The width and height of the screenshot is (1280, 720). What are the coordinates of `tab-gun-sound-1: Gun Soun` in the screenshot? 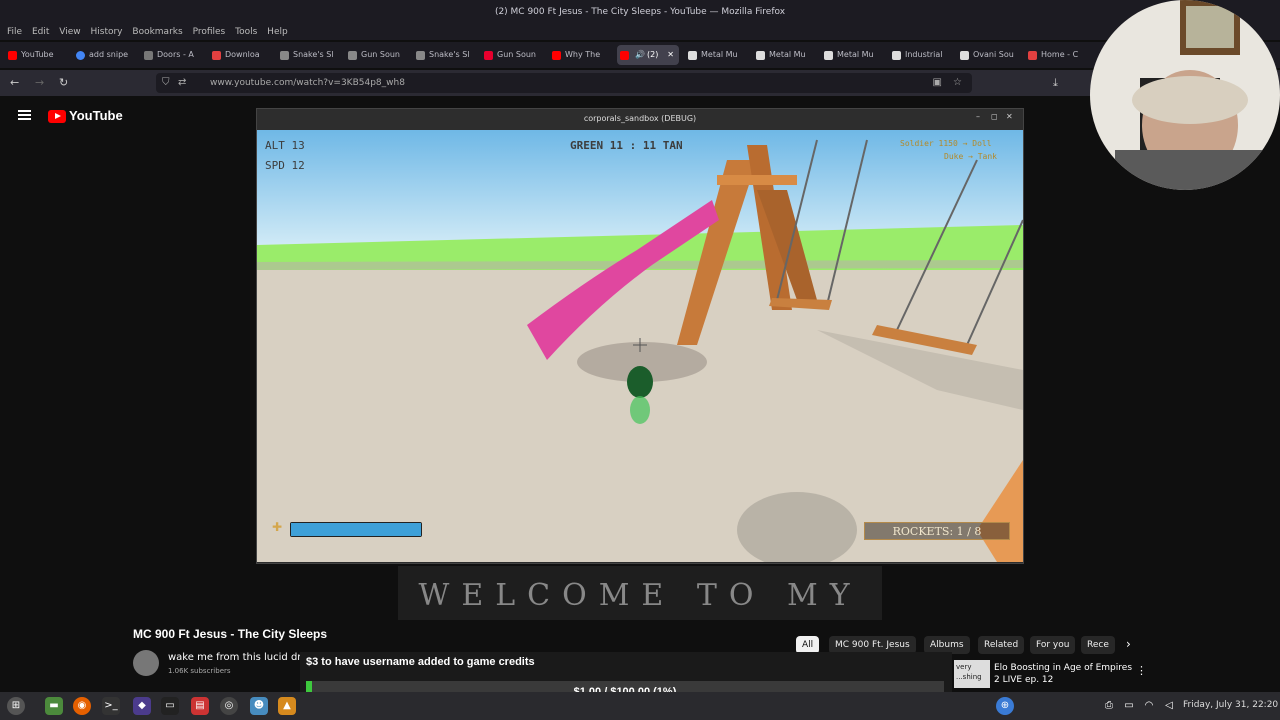 It's located at (376, 55).